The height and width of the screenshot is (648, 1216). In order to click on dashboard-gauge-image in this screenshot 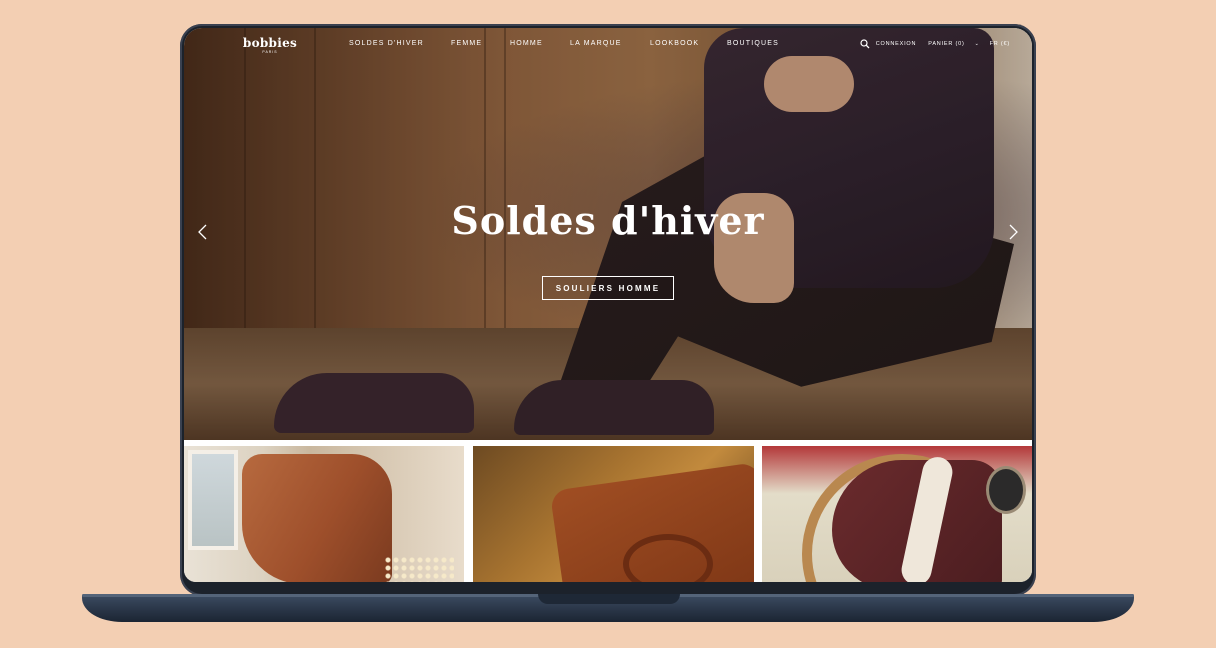, I will do `click(1006, 490)`.